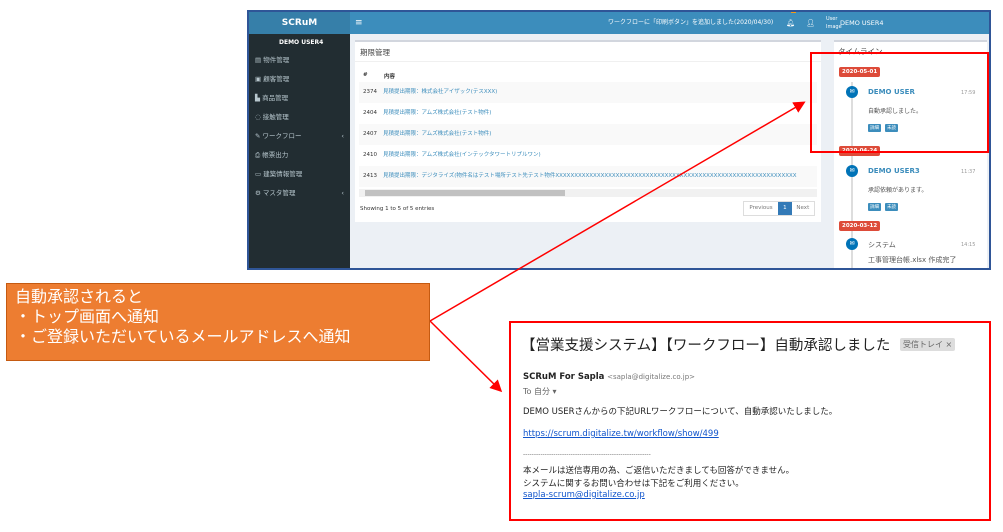 Image resolution: width=1003 pixels, height=532 pixels. I want to click on label-text: 受信トレイ, so click(923, 344).